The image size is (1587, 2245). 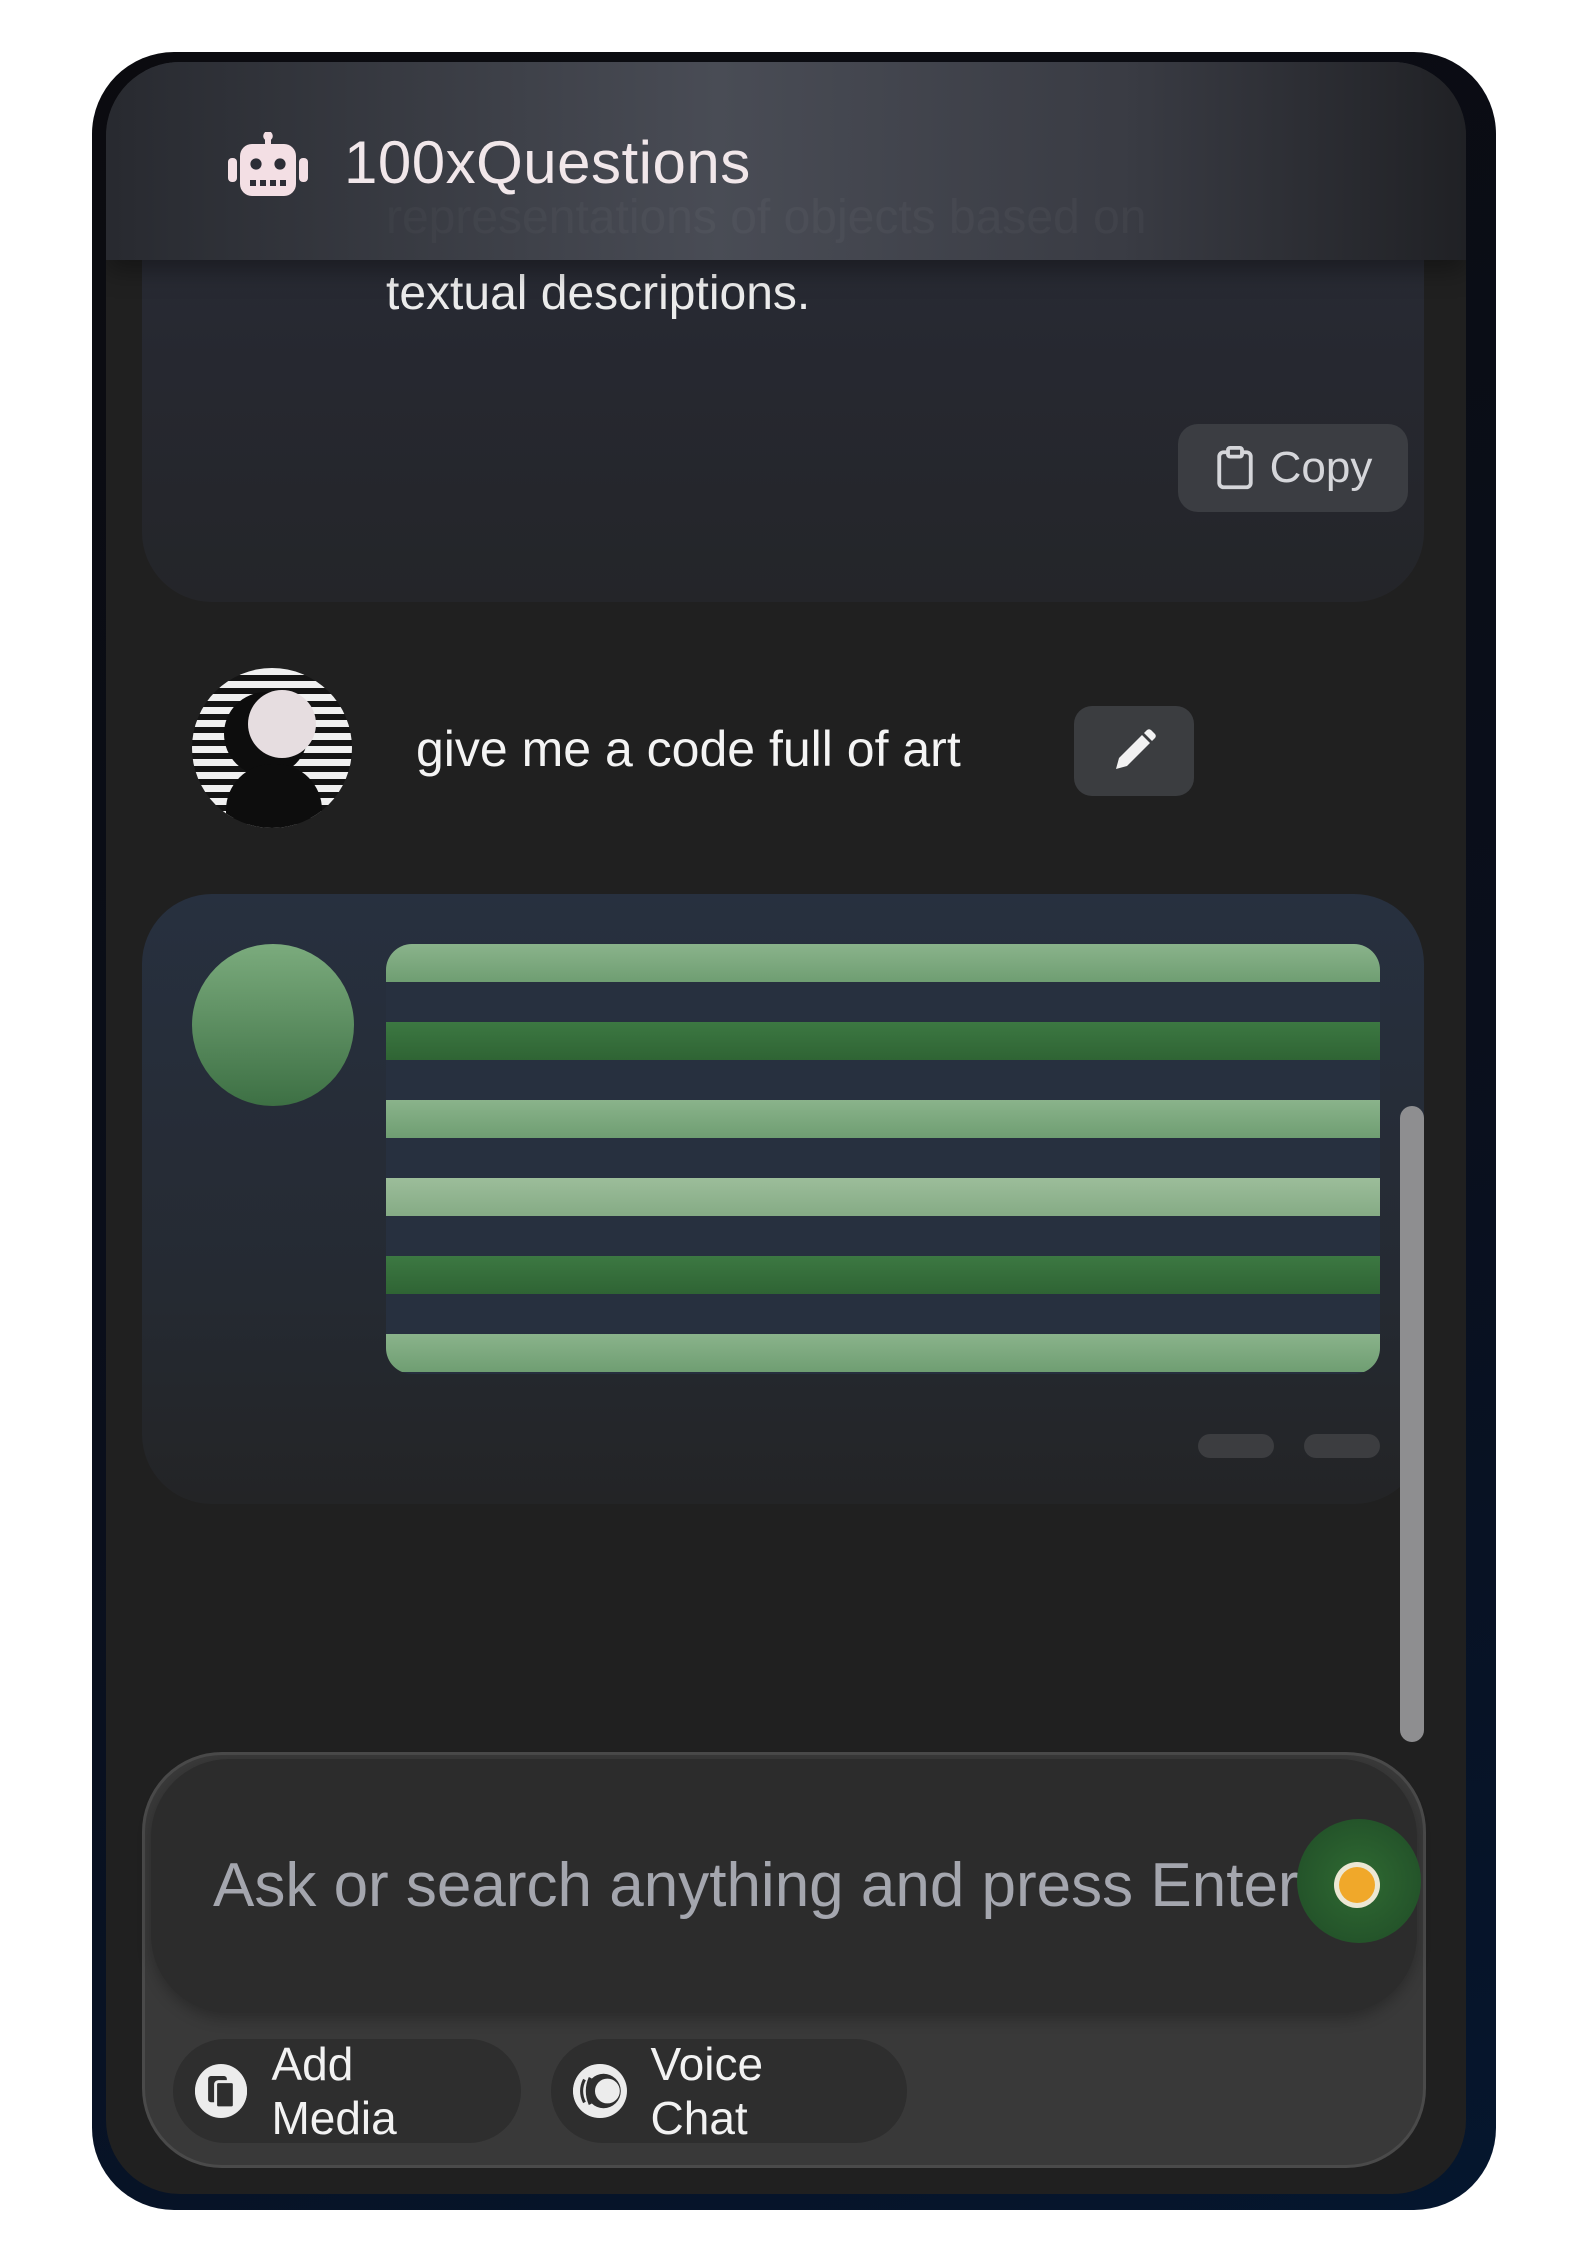 I want to click on edit-message-button, so click(x=1134, y=751).